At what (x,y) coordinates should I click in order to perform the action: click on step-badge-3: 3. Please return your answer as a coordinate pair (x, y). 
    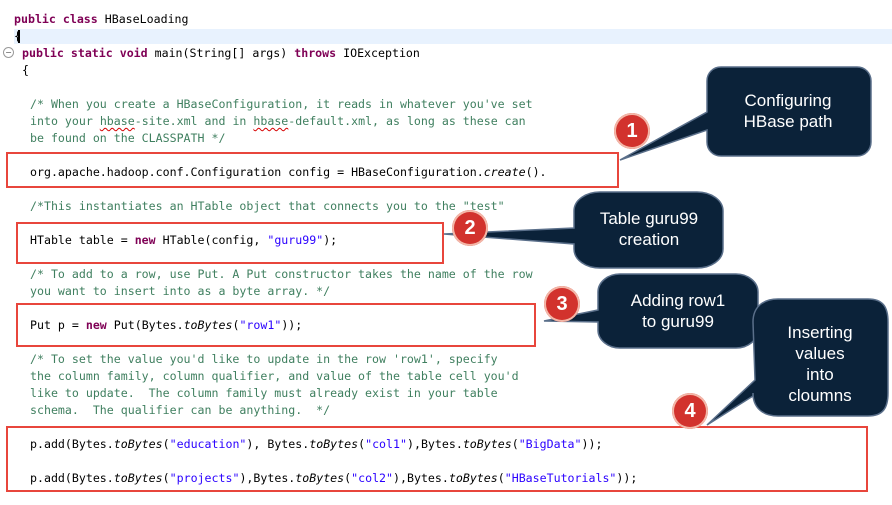
    Looking at the image, I should click on (562, 304).